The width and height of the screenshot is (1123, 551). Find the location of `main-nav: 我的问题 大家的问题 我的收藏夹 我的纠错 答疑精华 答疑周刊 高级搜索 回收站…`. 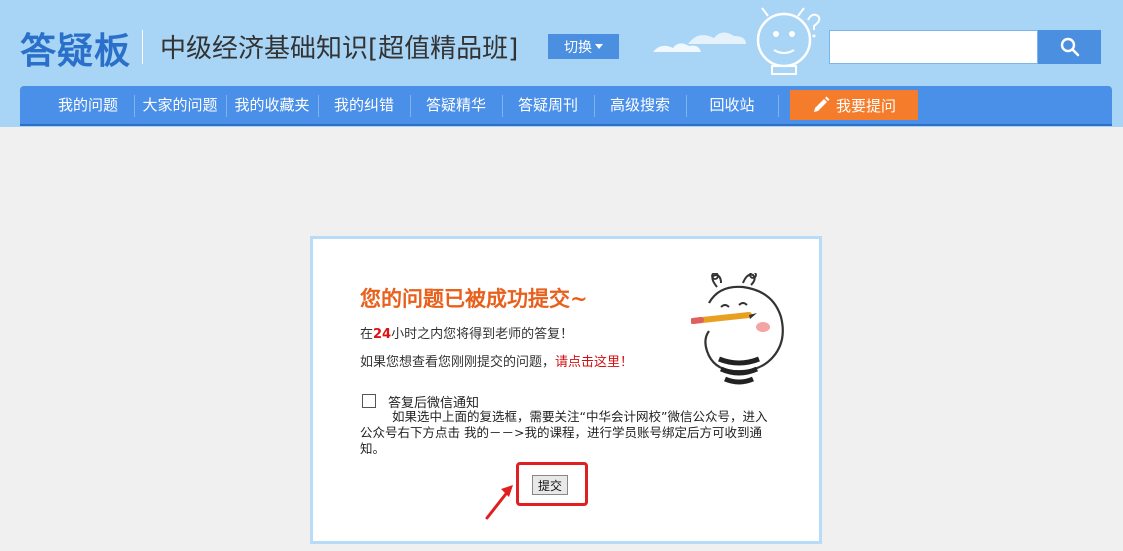

main-nav: 我的问题 大家的问题 我的收藏夹 我的纠错 答疑精华 答疑周刊 高级搜索 回收站… is located at coordinates (566, 106).